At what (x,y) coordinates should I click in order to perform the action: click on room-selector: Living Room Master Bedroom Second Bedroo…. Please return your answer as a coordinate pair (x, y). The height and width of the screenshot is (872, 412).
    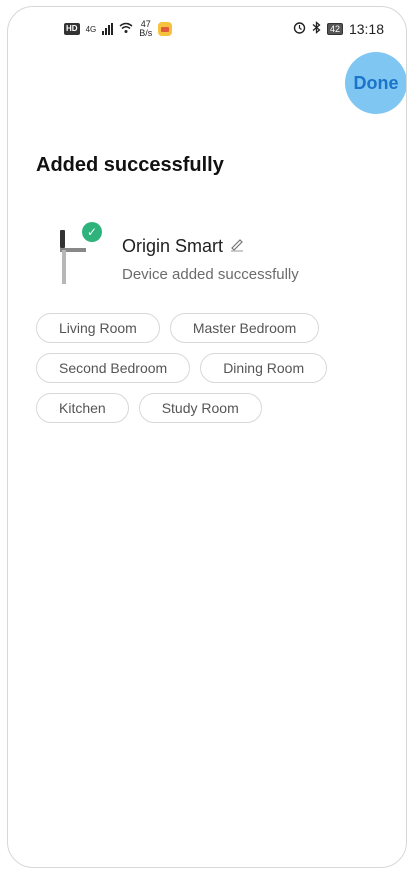
    Looking at the image, I should click on (216, 373).